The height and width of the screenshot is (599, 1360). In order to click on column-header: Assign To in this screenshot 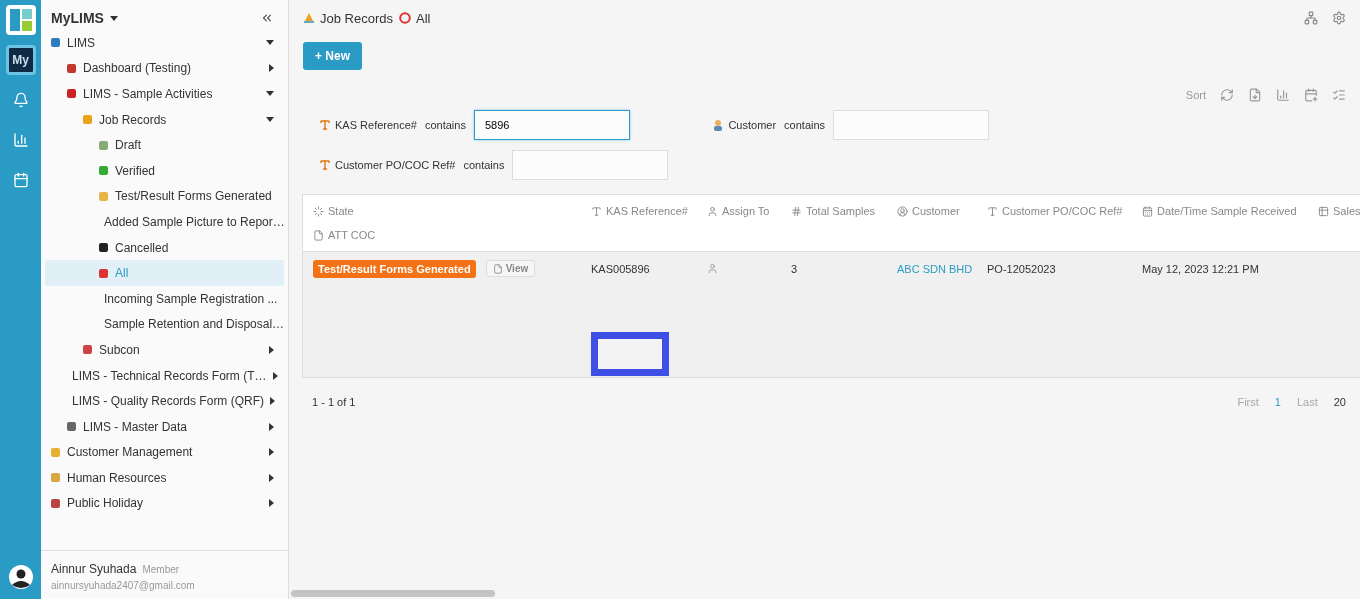, I will do `click(746, 211)`.